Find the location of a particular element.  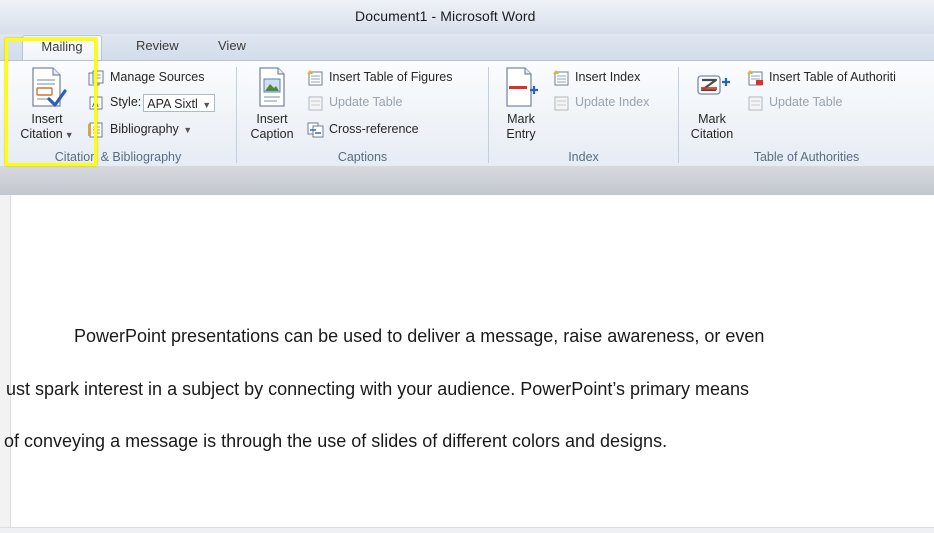

insert-index-button: Insert Index is located at coordinates (596, 77).